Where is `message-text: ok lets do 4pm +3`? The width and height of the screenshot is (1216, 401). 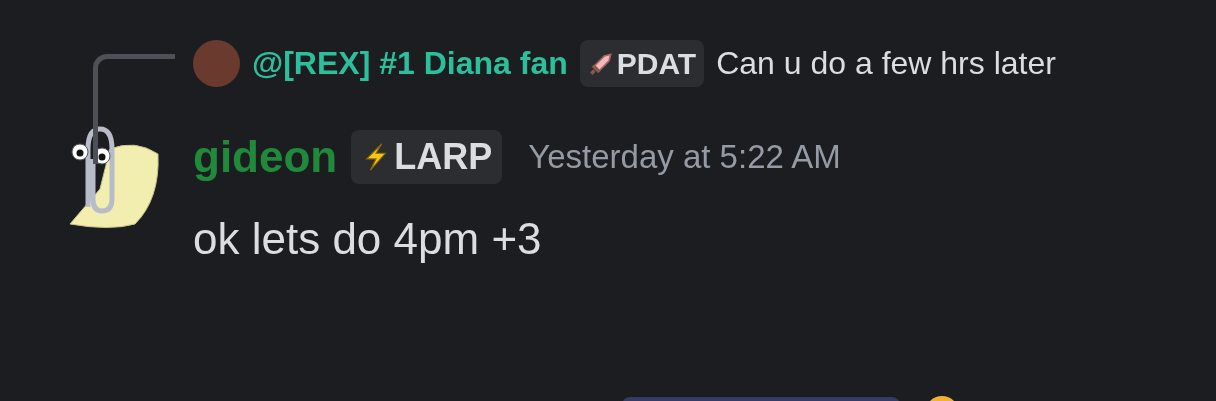 message-text: ok lets do 4pm +3 is located at coordinates (368, 239).